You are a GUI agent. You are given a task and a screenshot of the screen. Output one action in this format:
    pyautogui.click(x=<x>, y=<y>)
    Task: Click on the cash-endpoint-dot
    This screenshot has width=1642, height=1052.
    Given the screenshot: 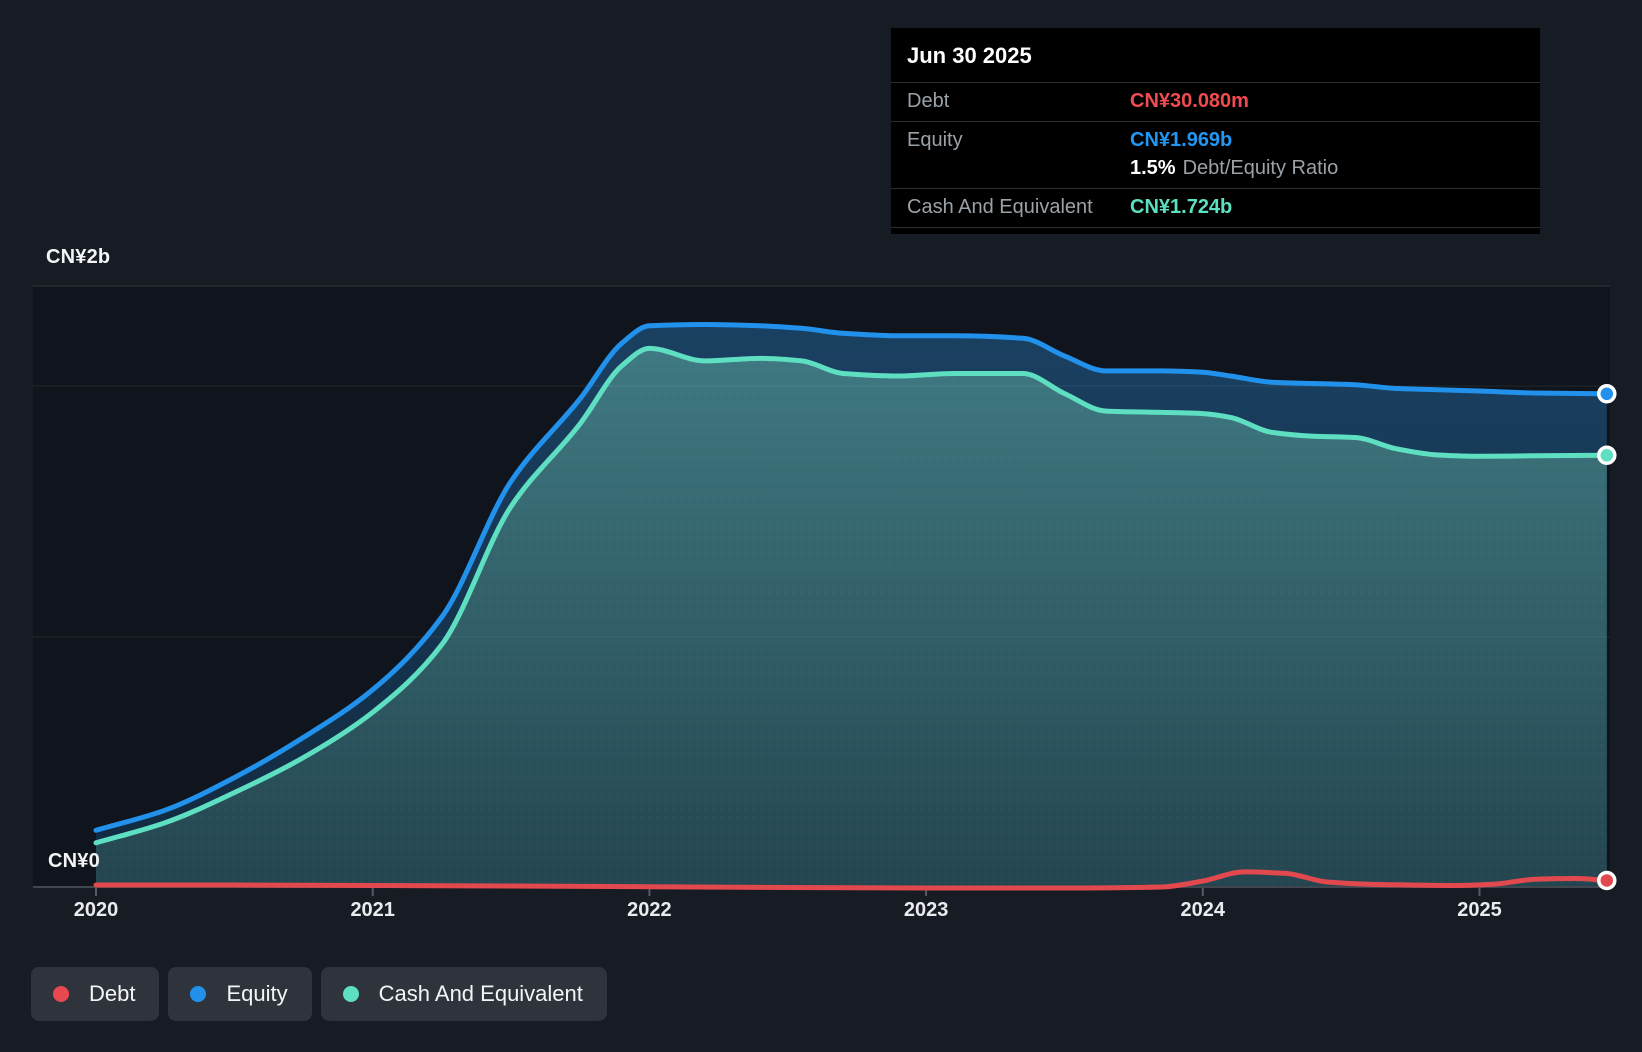 What is the action you would take?
    pyautogui.click(x=1607, y=455)
    